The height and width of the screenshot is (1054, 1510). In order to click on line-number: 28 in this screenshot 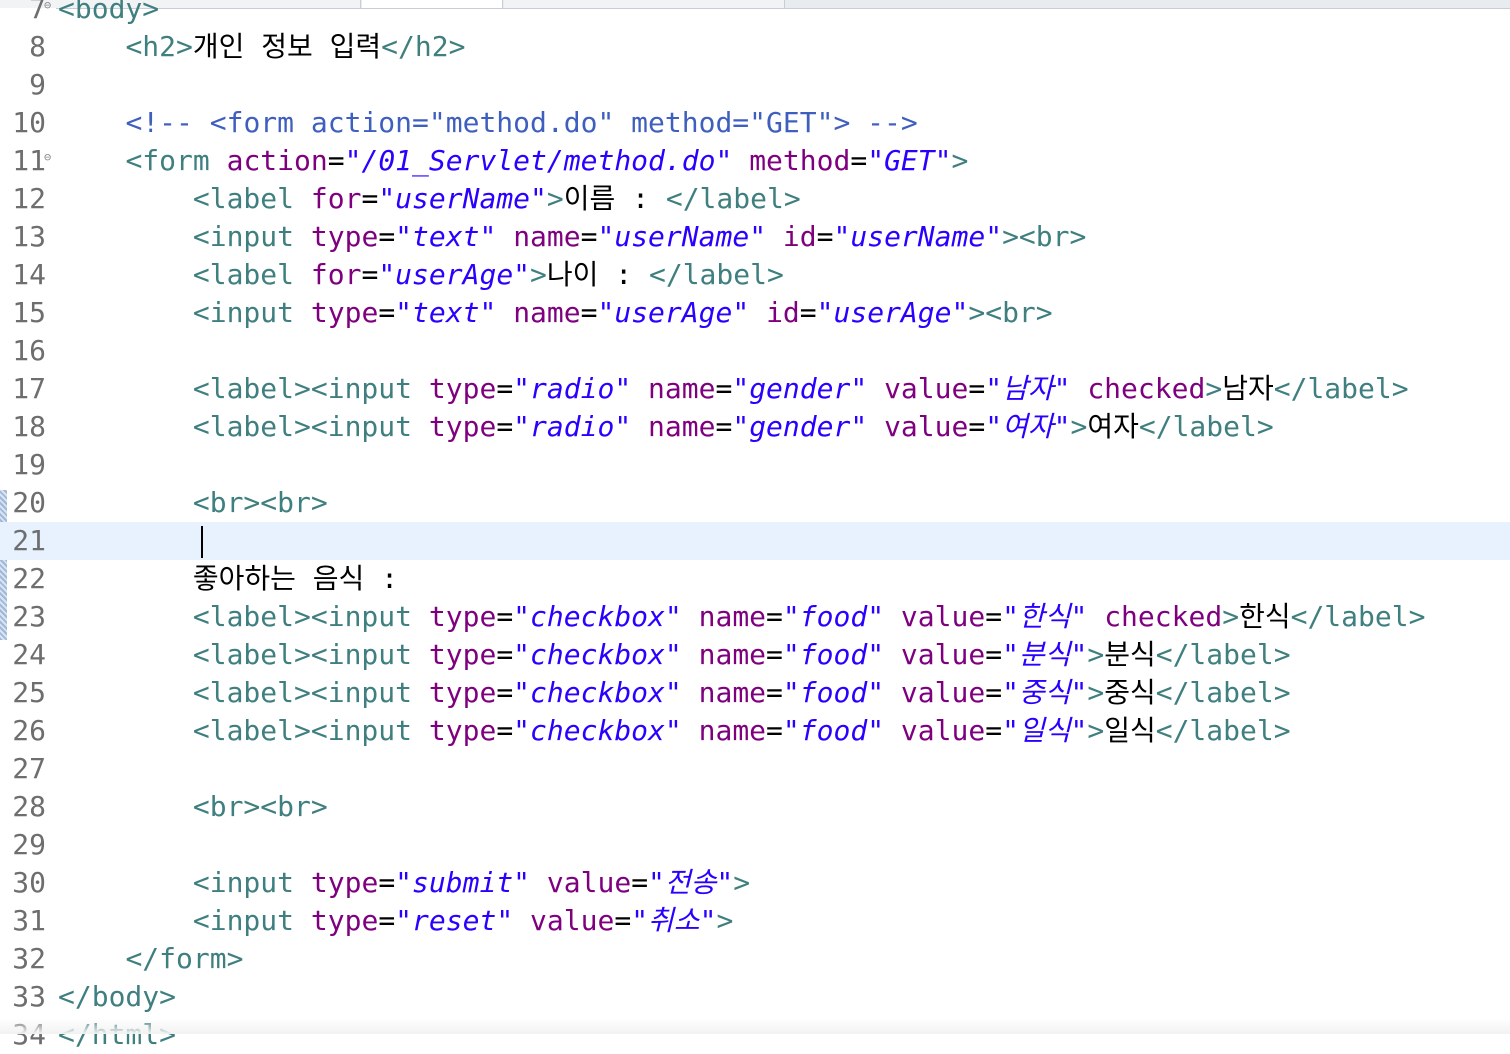, I will do `click(29, 806)`.